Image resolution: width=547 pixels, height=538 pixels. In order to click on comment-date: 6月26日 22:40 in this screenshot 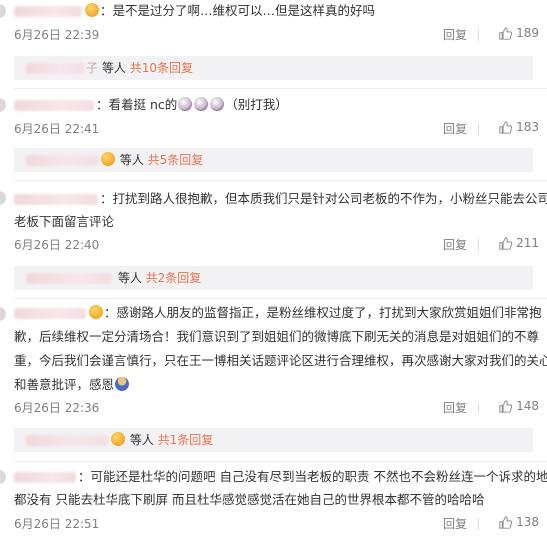, I will do `click(57, 245)`.